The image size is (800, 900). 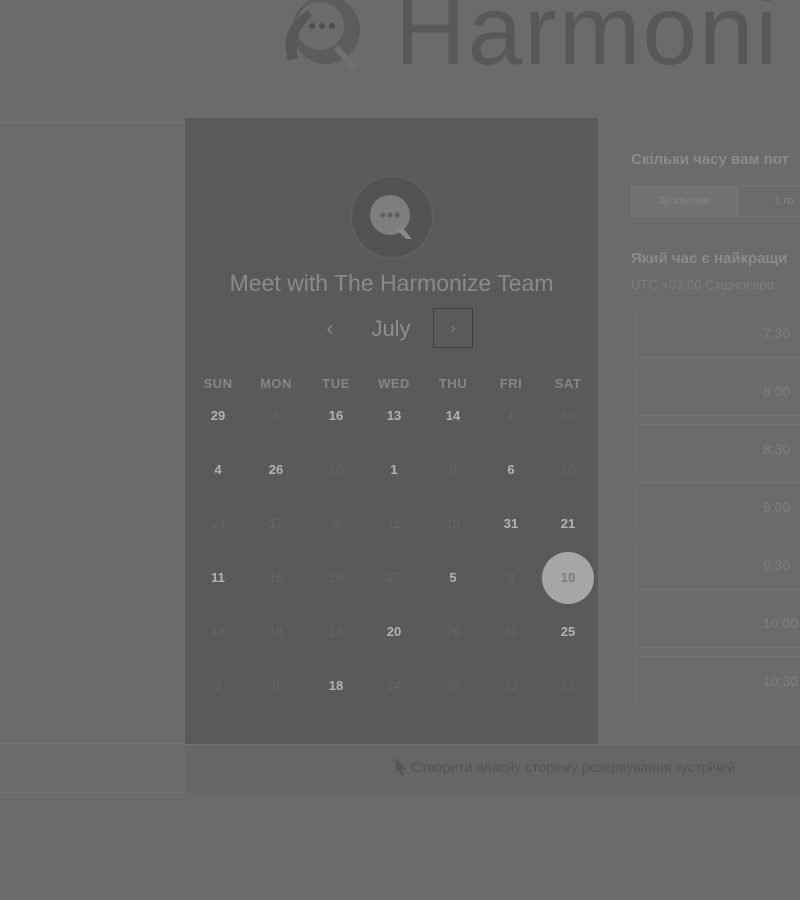 I want to click on duration-option: 1 го, so click(x=768, y=201).